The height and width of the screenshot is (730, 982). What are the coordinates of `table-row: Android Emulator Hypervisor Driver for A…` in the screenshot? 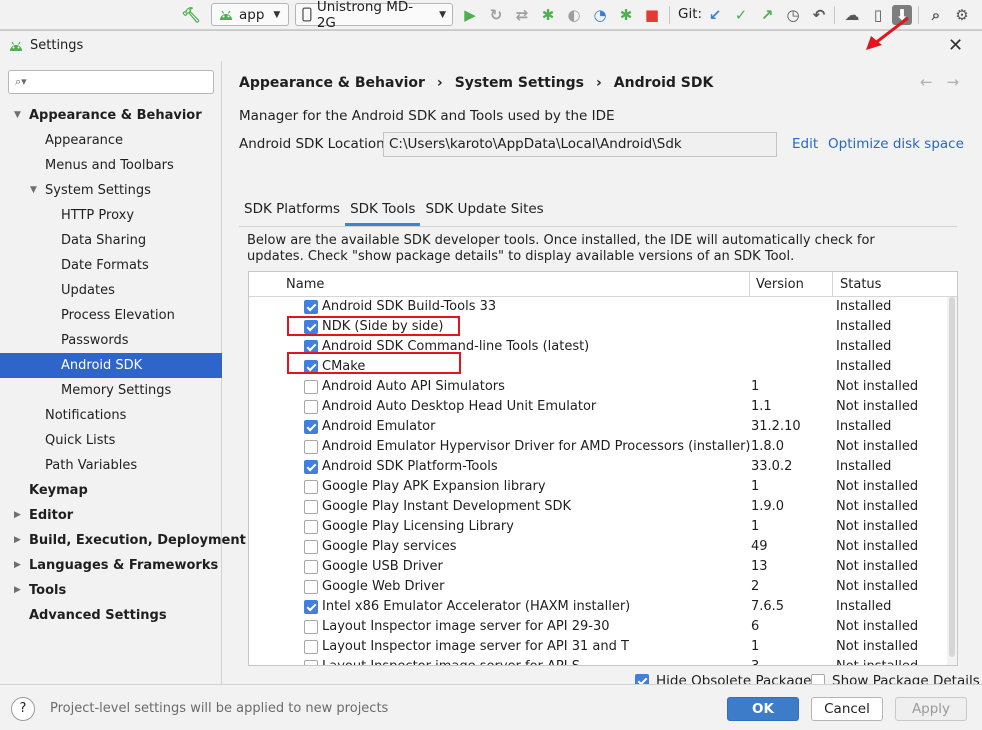 It's located at (598, 447).